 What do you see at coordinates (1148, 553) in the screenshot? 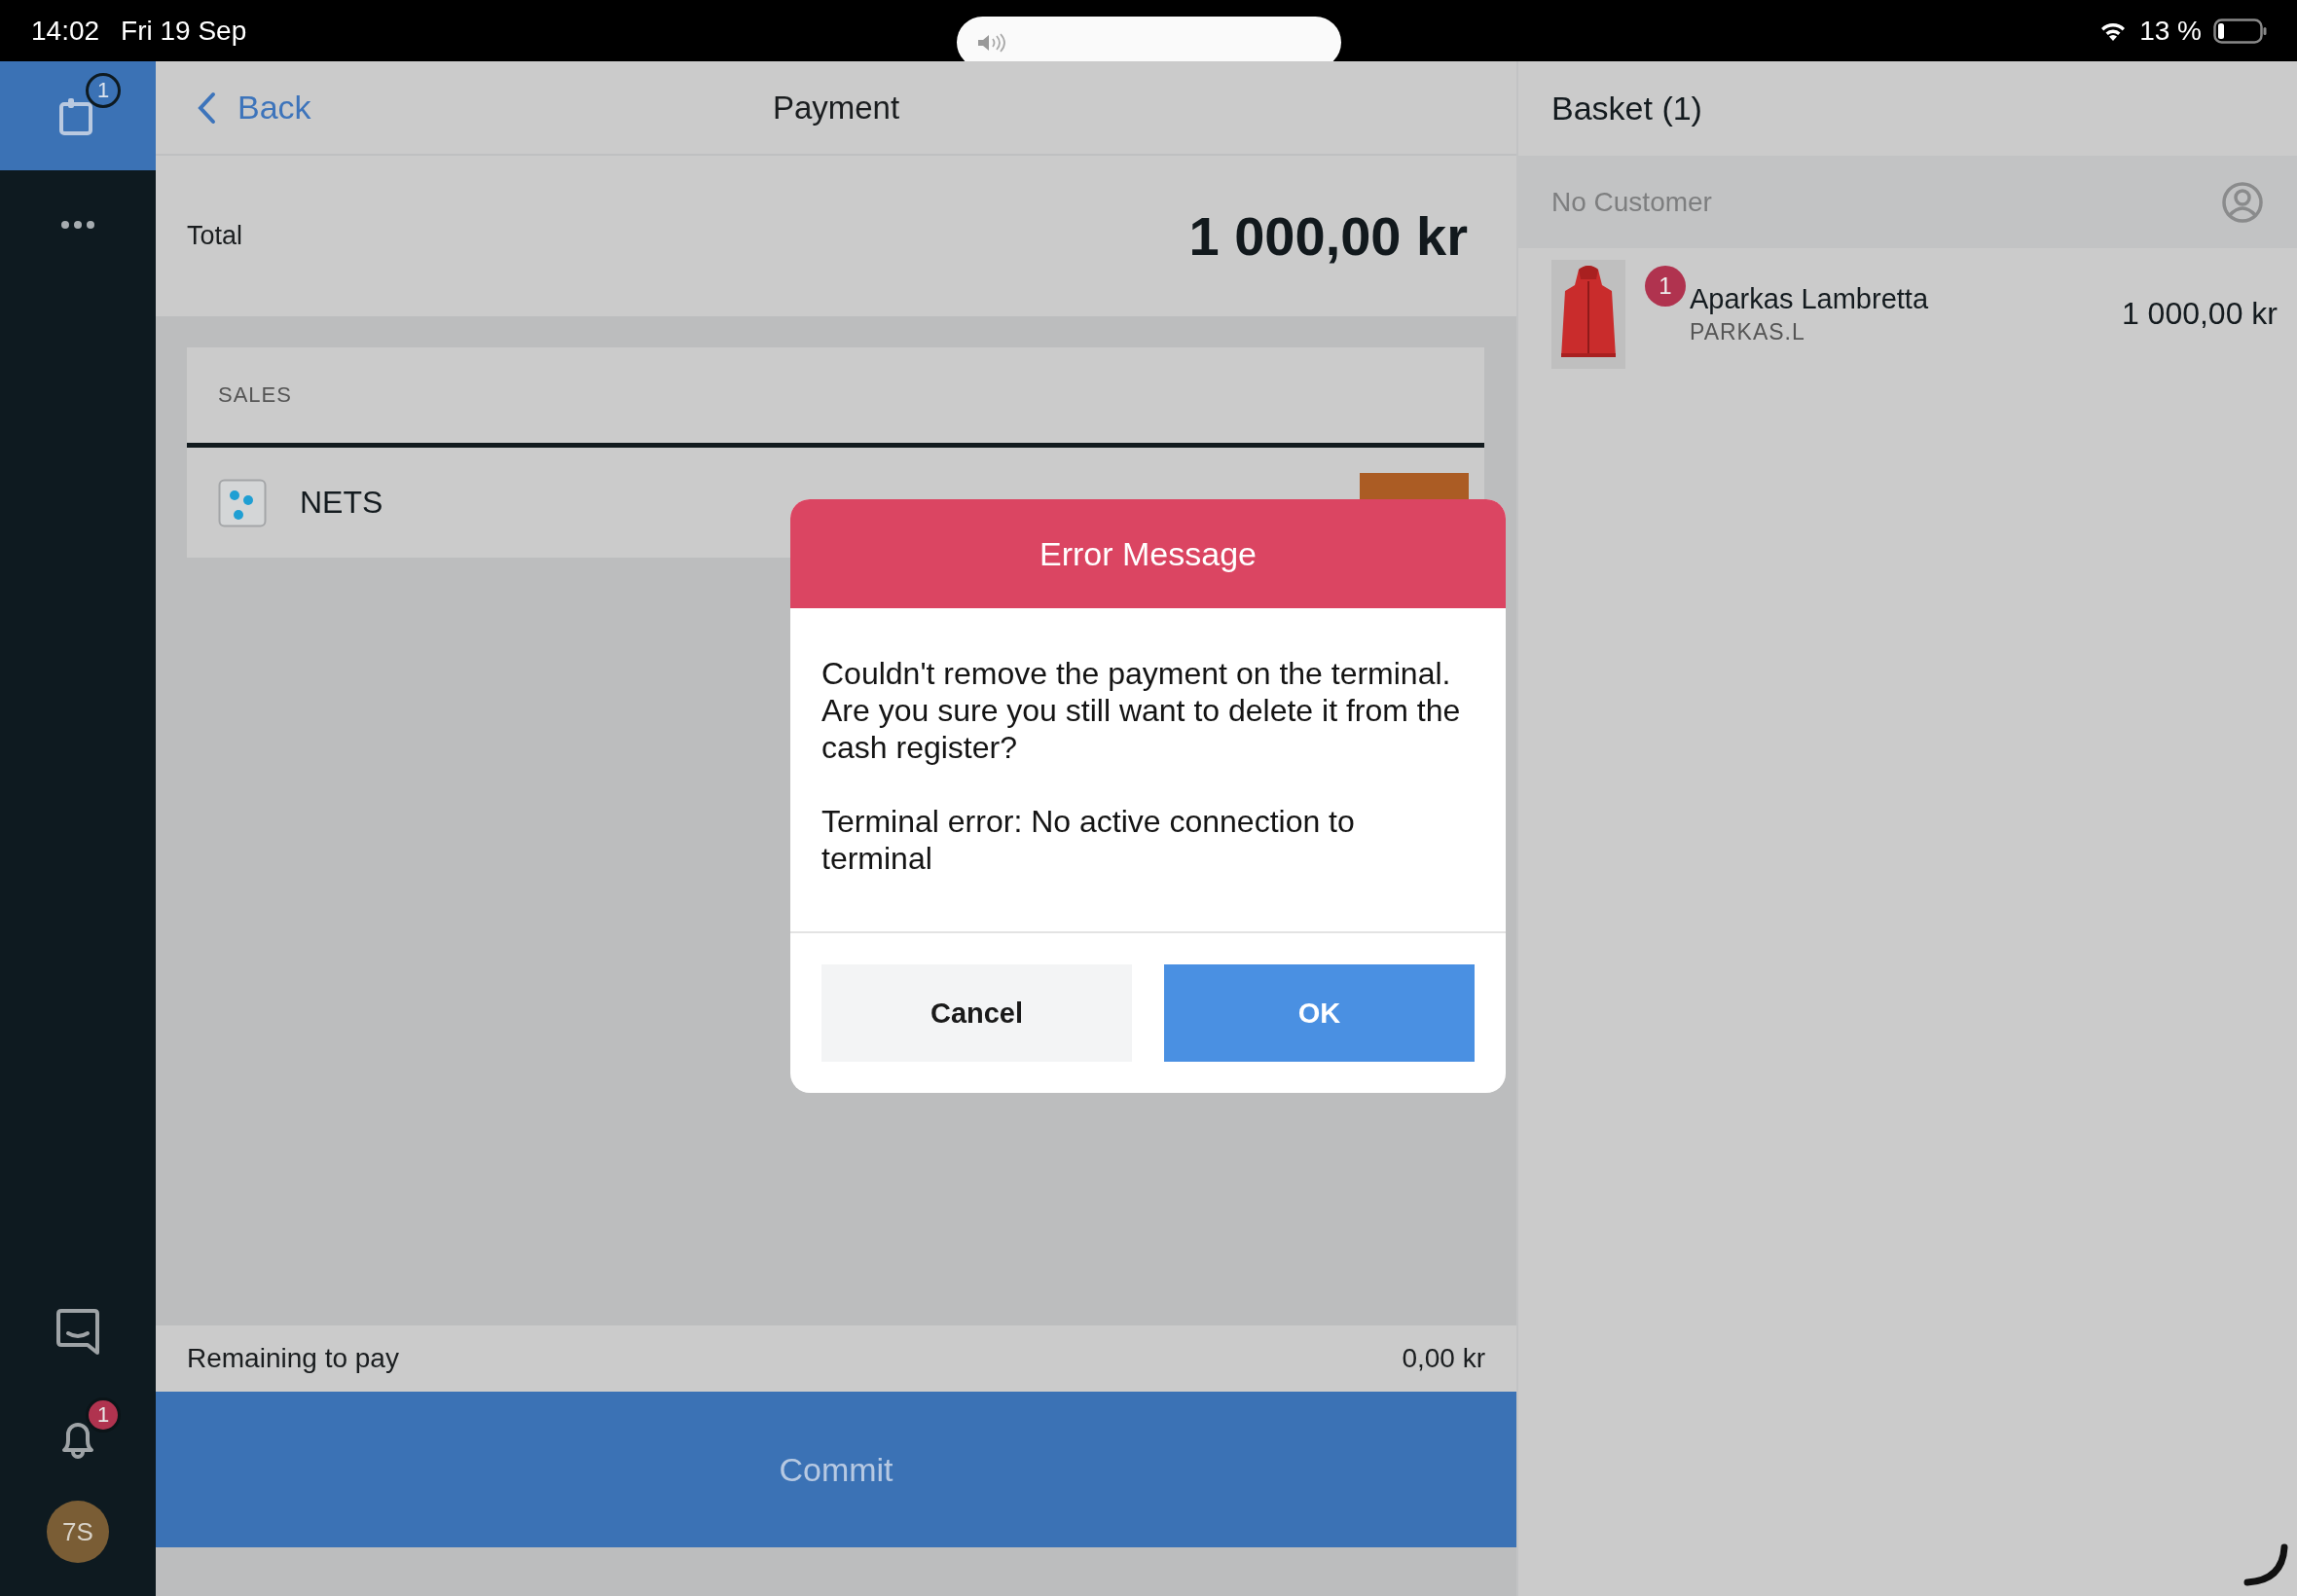
I see `dialog-title: Error Message` at bounding box center [1148, 553].